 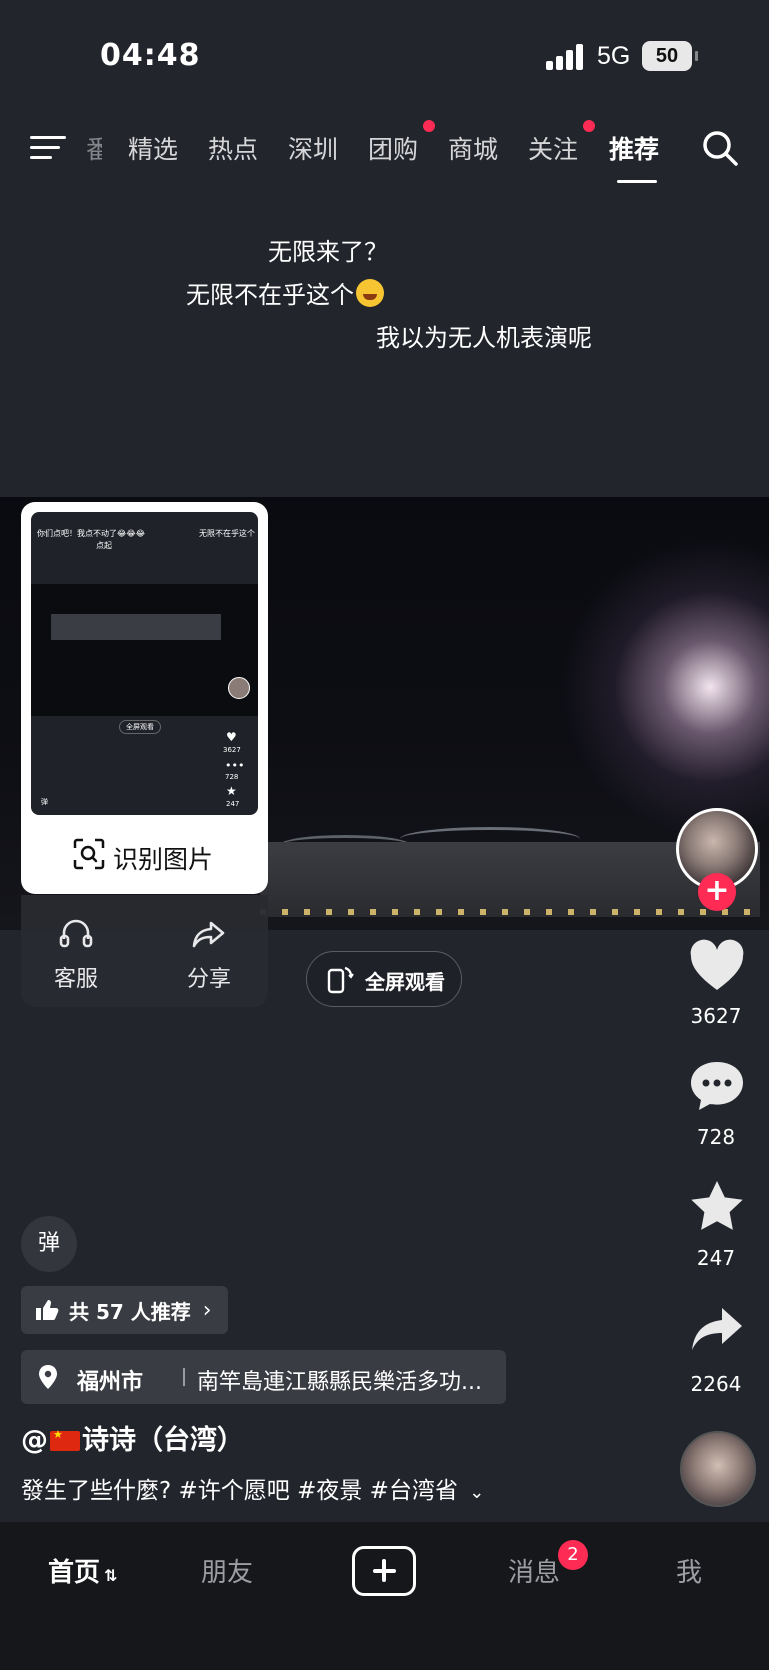 I want to click on tab-featured: 精选, so click(x=153, y=148).